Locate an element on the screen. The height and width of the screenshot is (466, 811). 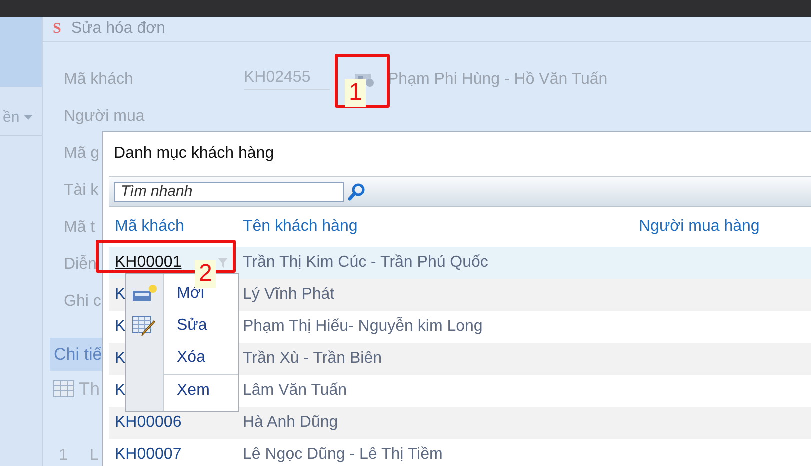
search-icon is located at coordinates (357, 191).